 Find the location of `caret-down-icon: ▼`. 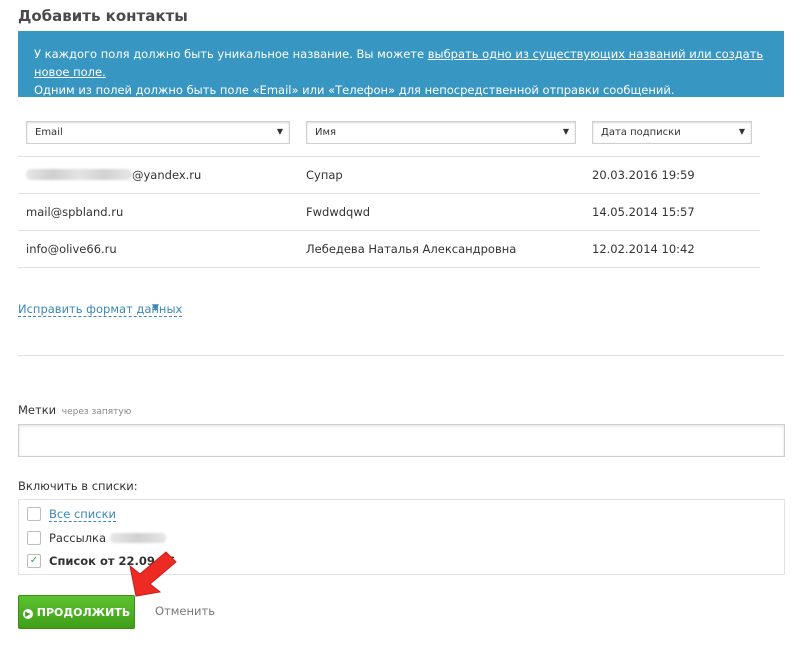

caret-down-icon: ▼ is located at coordinates (155, 308).